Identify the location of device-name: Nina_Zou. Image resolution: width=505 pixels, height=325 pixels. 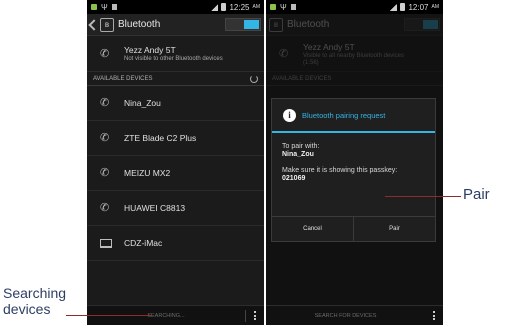
(142, 103).